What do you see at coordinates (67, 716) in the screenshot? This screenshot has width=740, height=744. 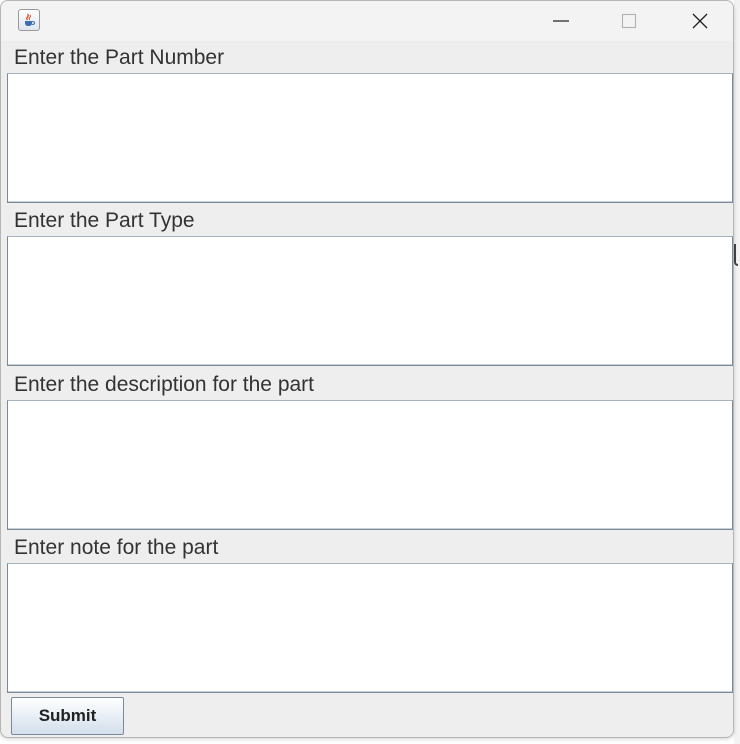 I see `submit-button: Submit` at bounding box center [67, 716].